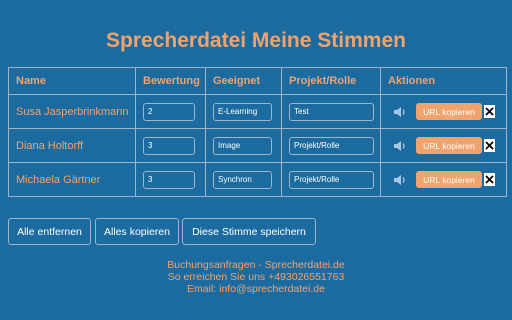  I want to click on column-header-project: Projekt/Rolle, so click(331, 81).